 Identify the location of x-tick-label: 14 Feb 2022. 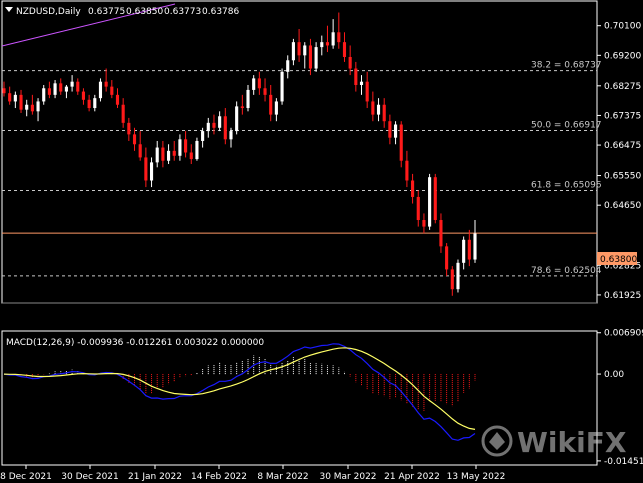
(219, 477).